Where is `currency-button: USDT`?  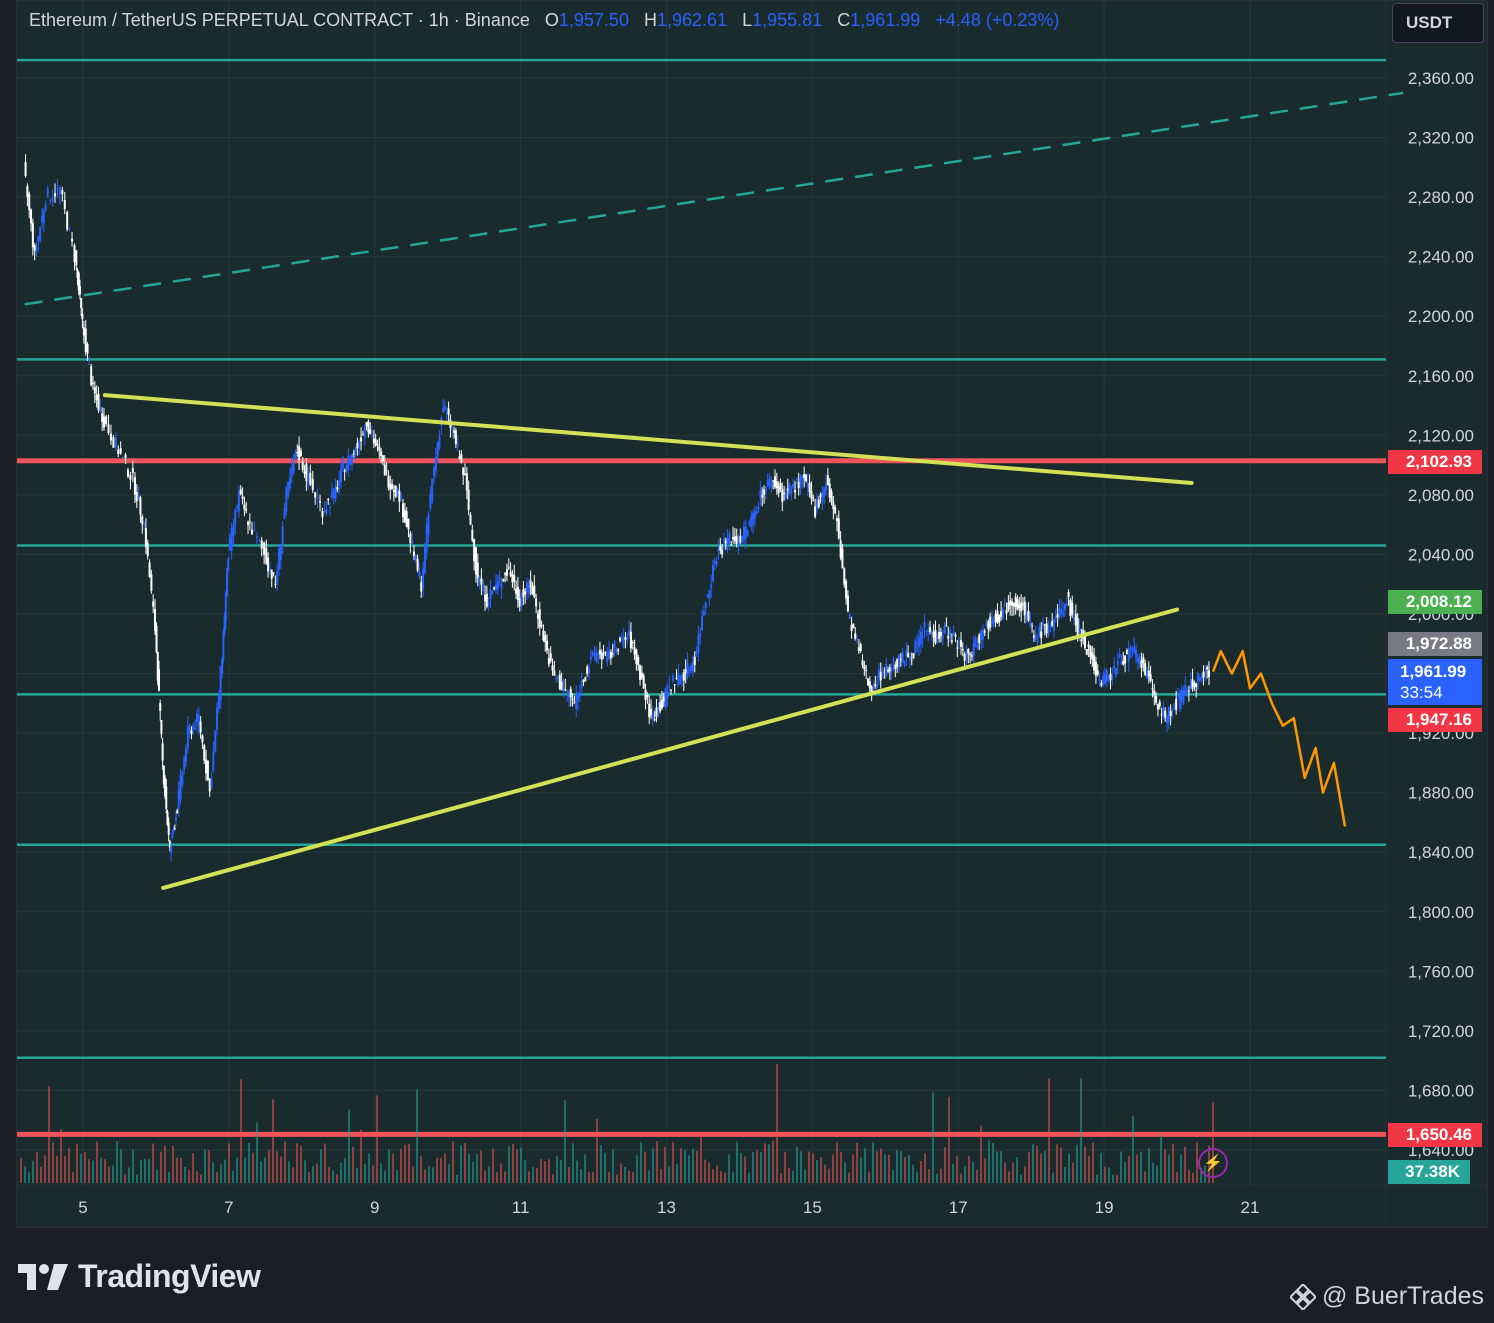 currency-button: USDT is located at coordinates (1438, 23).